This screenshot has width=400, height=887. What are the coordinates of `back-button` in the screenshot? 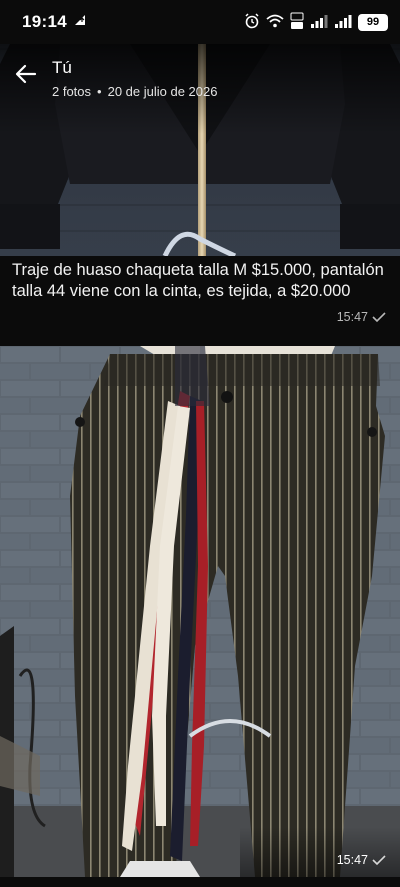 It's located at (26, 74).